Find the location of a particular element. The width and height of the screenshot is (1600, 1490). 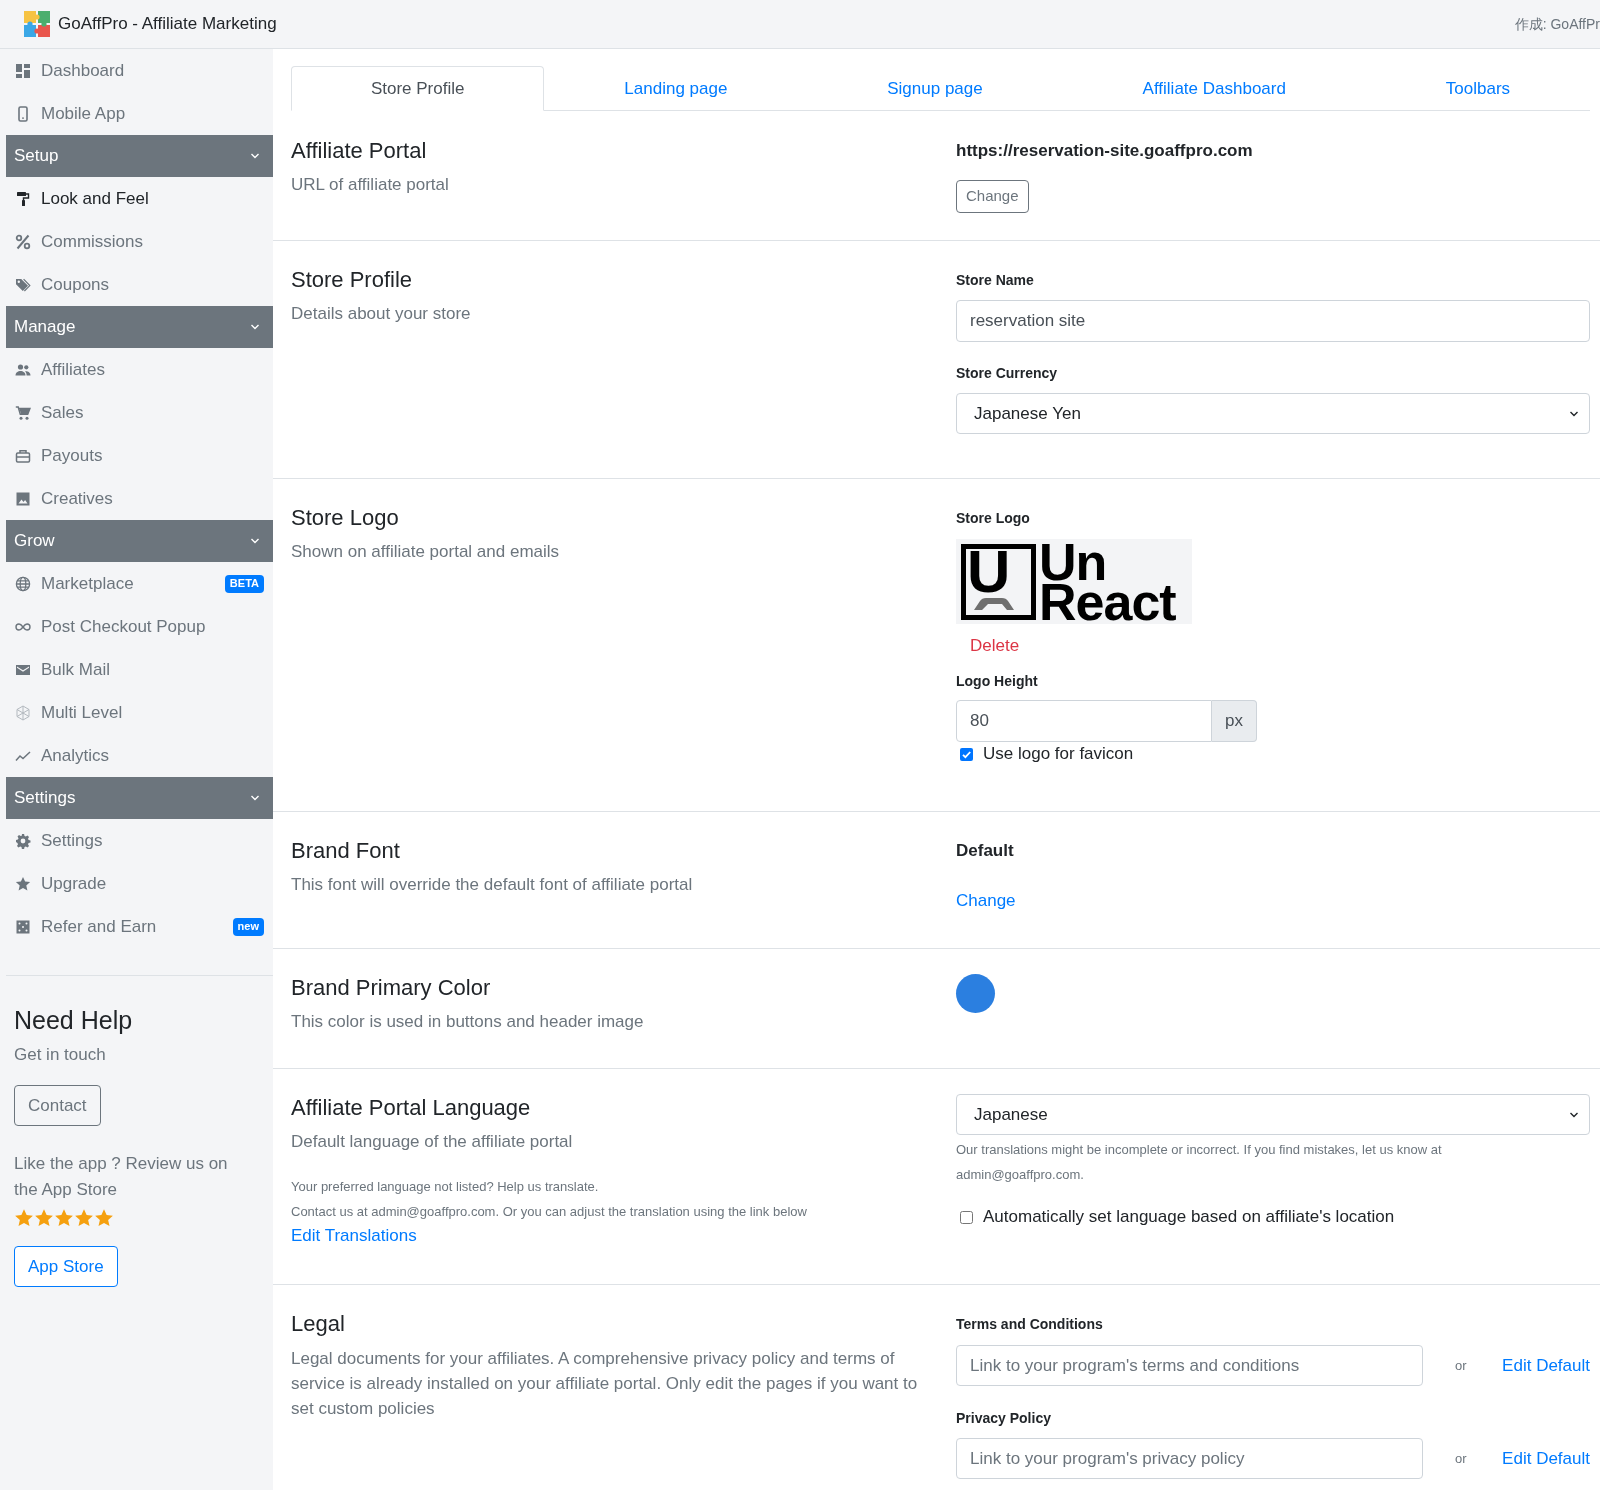

section-title: Affiliate Portal is located at coordinates (359, 151).